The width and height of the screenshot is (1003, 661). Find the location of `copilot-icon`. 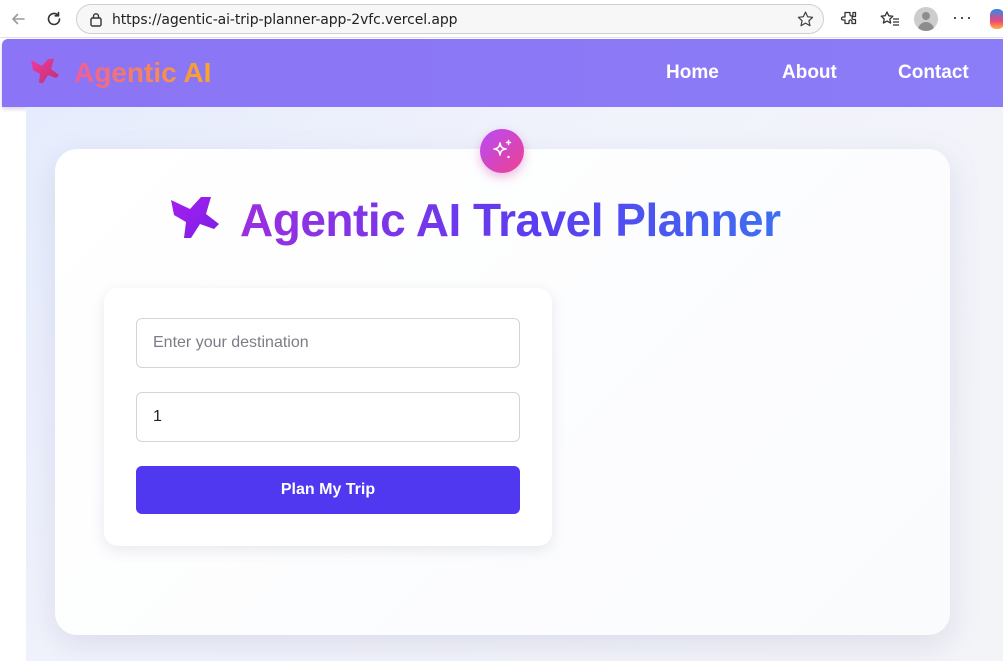

copilot-icon is located at coordinates (996, 19).